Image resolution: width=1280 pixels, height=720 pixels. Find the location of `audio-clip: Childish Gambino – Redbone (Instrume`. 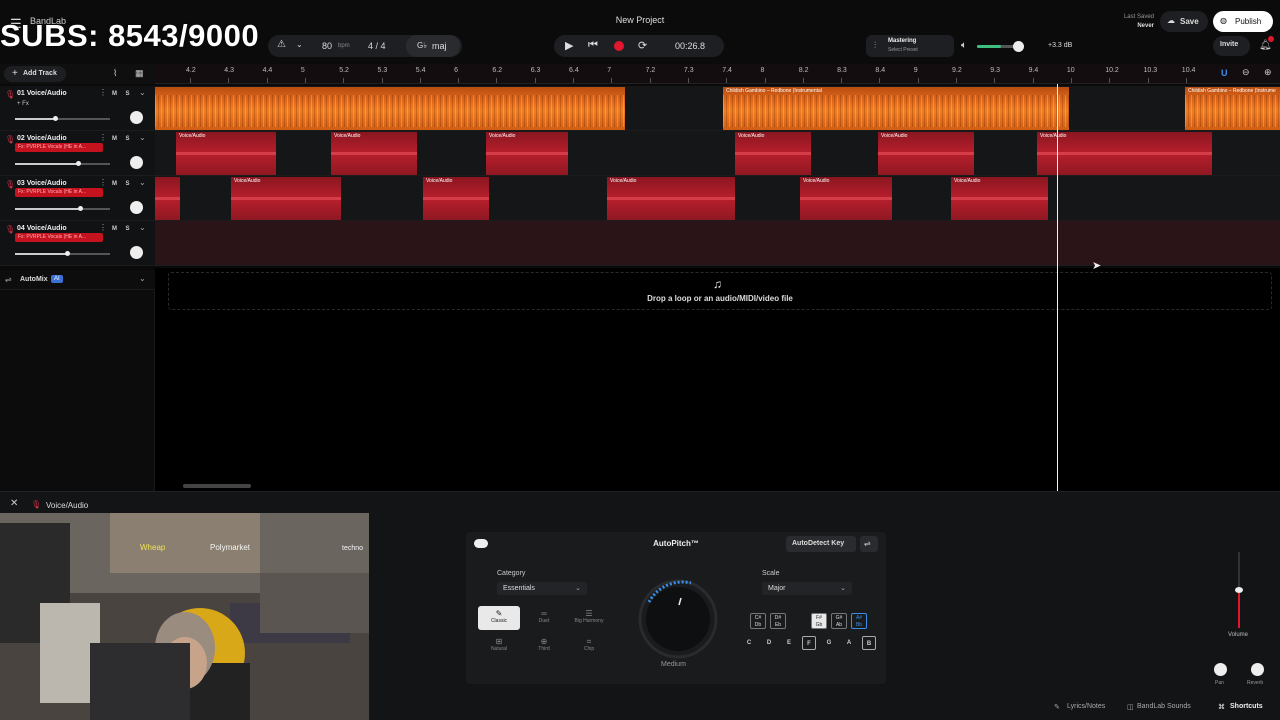

audio-clip: Childish Gambino – Redbone (Instrume is located at coordinates (1232, 108).